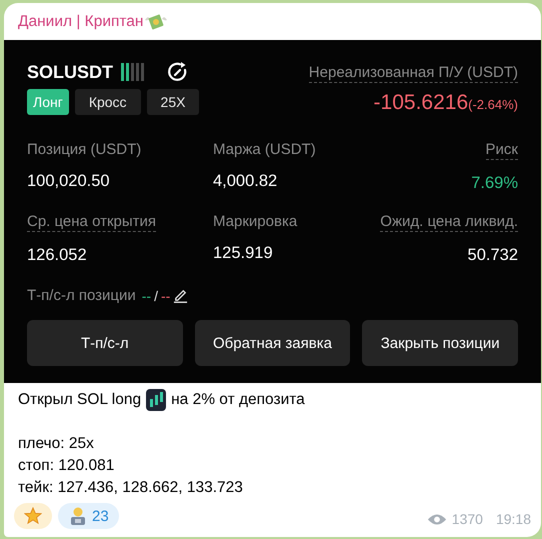 The width and height of the screenshot is (542, 539). What do you see at coordinates (493, 104) in the screenshot?
I see `pnl-percent: (-2.64%)` at bounding box center [493, 104].